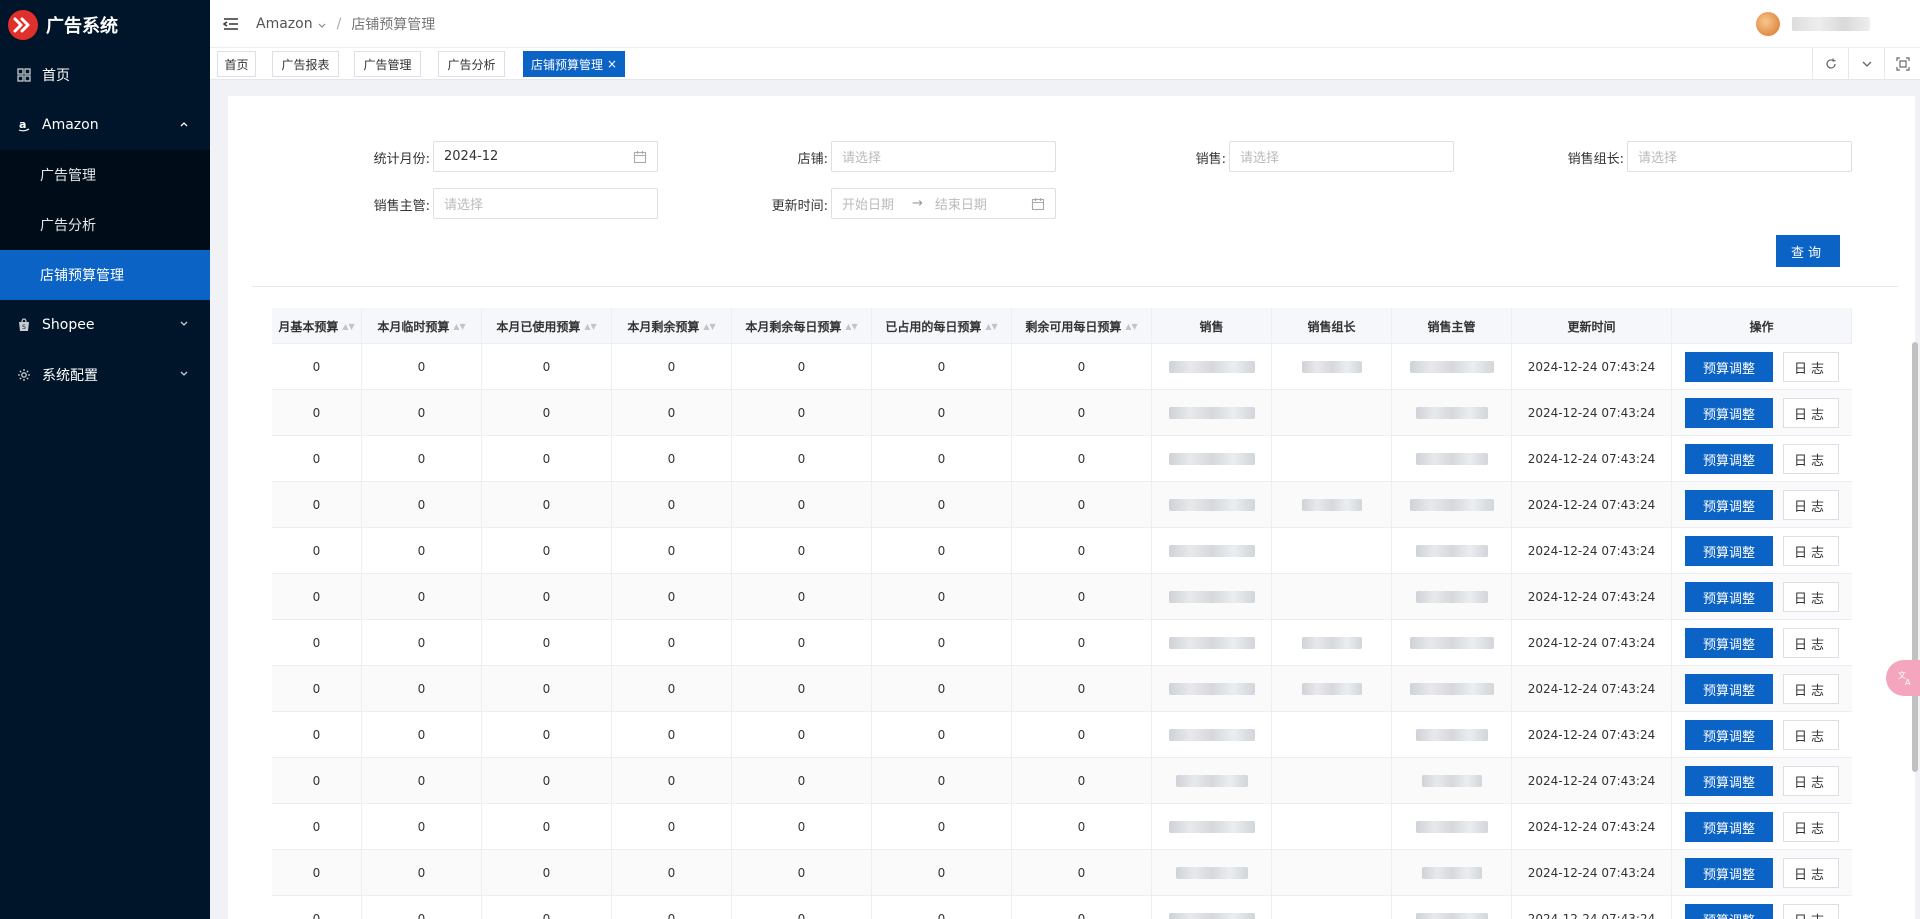 The width and height of the screenshot is (1920, 919). What do you see at coordinates (105, 375) in the screenshot?
I see `sidebar-item-settings: 系统配置` at bounding box center [105, 375].